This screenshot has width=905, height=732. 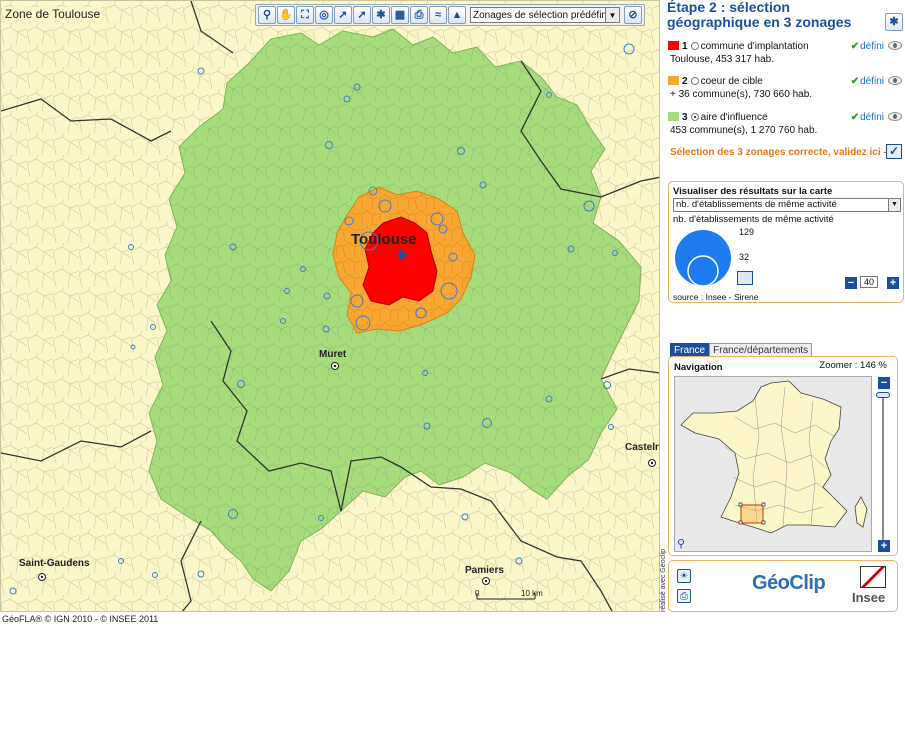 I want to click on navigation-header: Navigation, so click(x=698, y=367).